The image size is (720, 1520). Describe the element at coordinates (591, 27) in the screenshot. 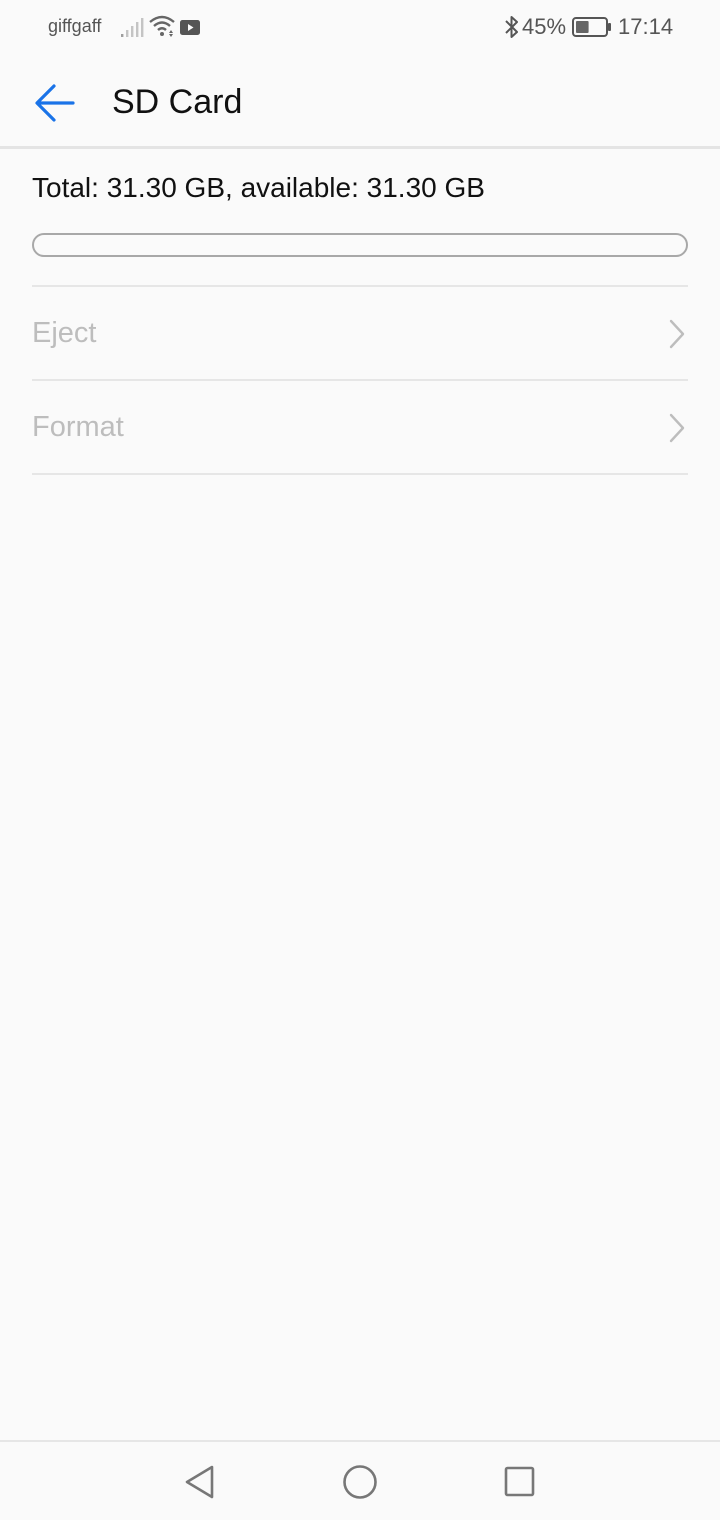

I see `battery-icon` at that location.